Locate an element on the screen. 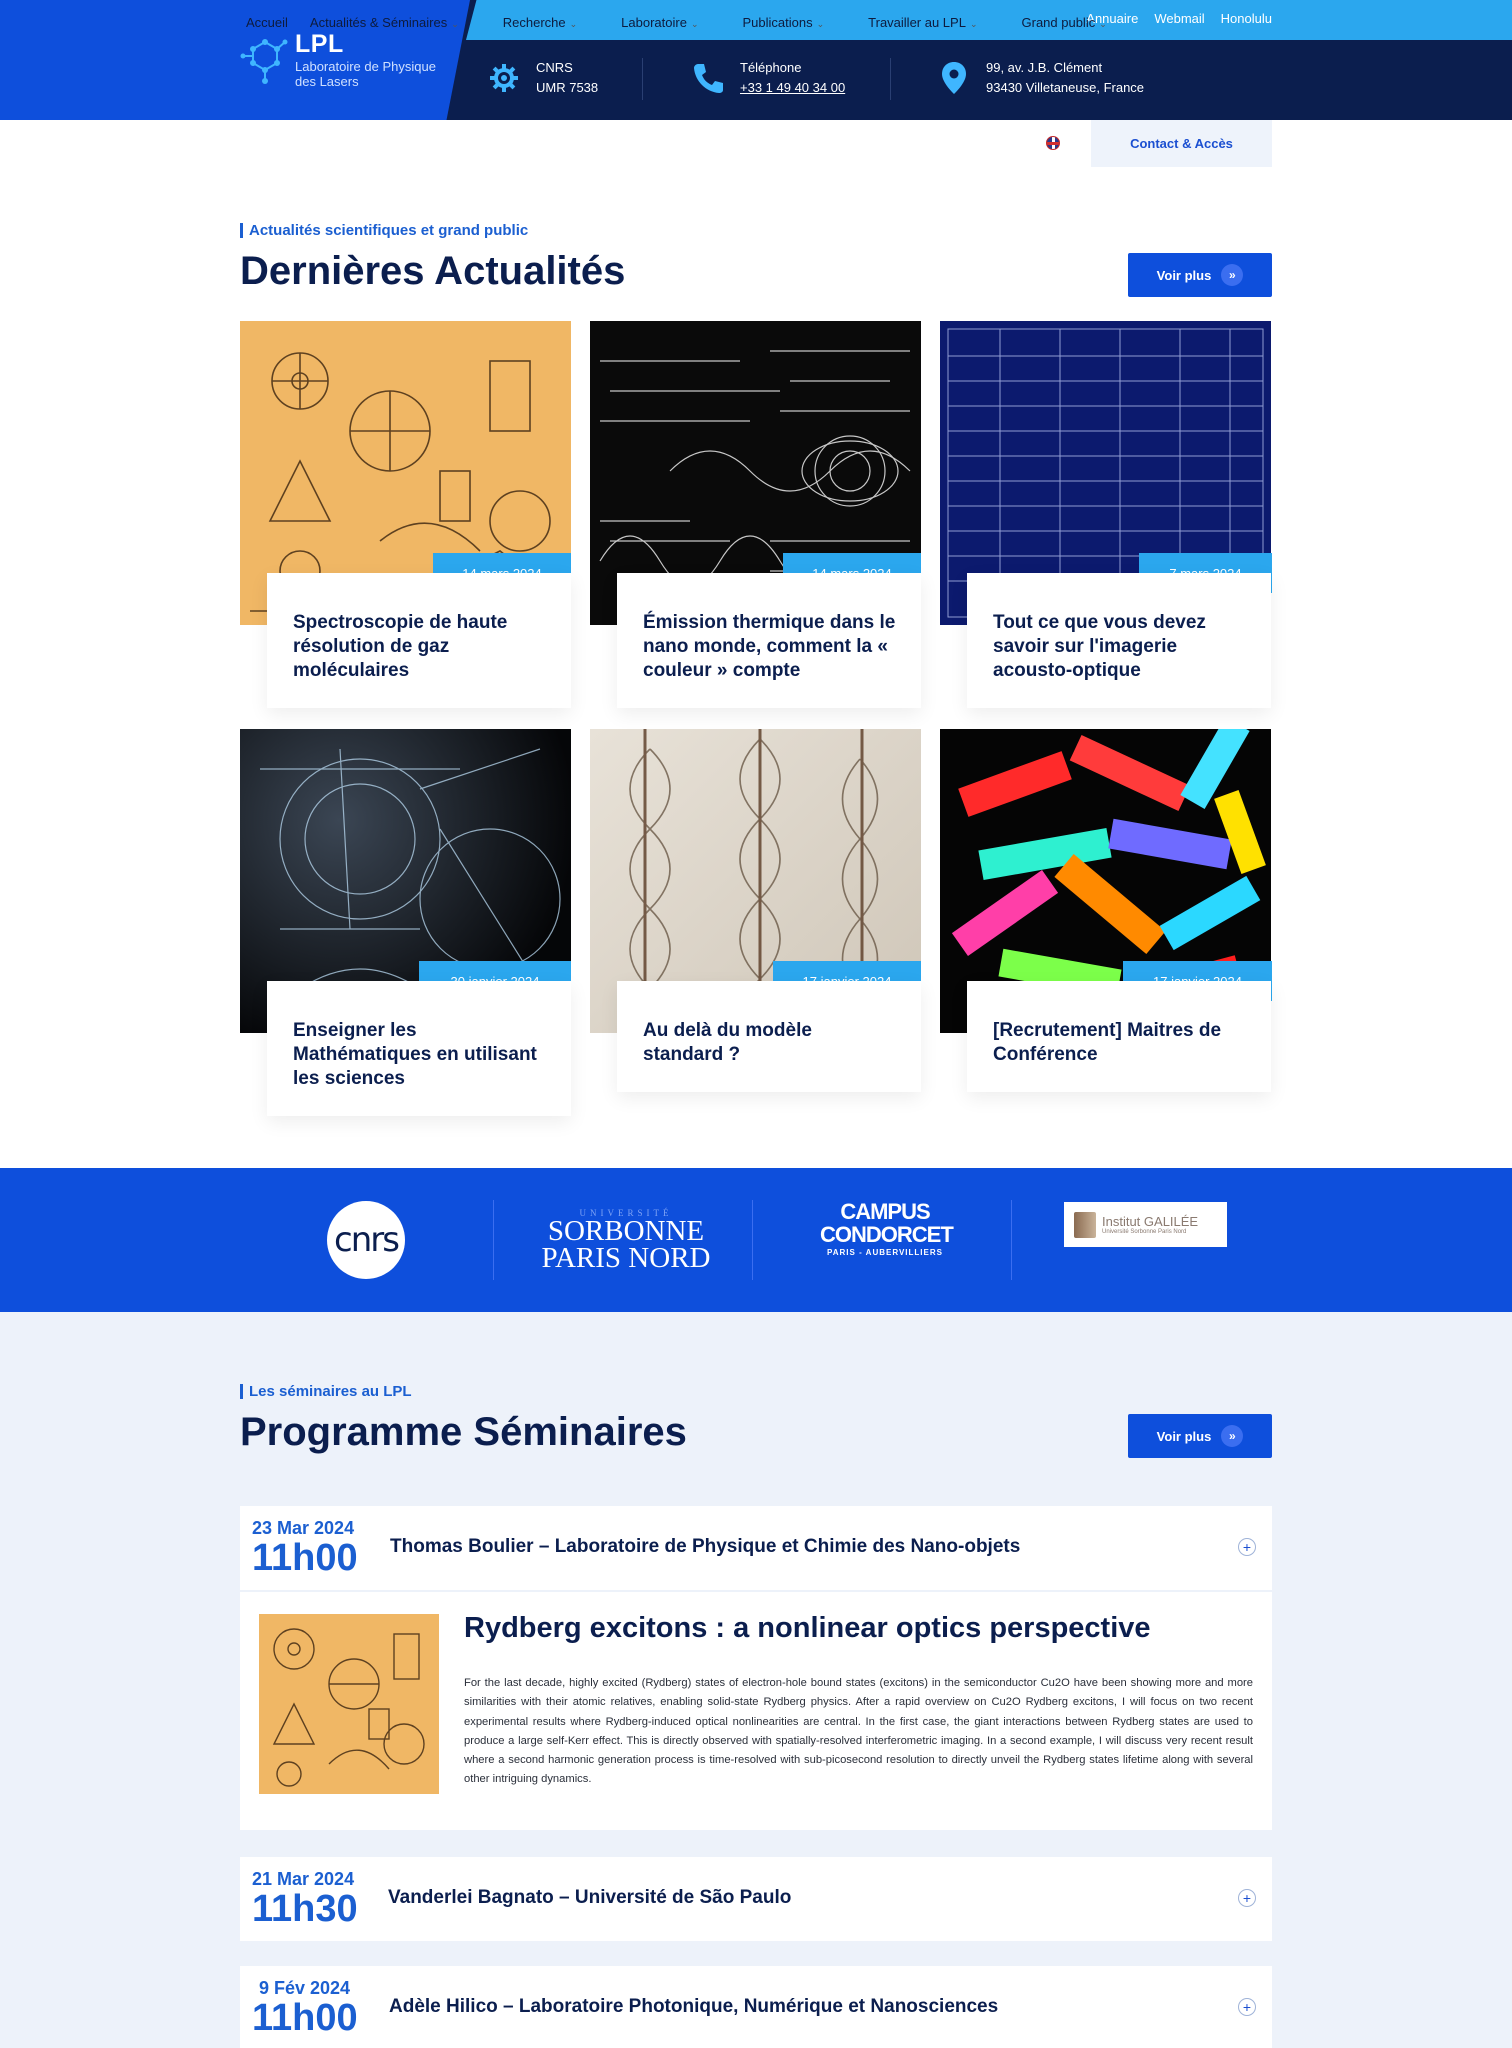  seminars-more-label: Voir plus is located at coordinates (1184, 1436).